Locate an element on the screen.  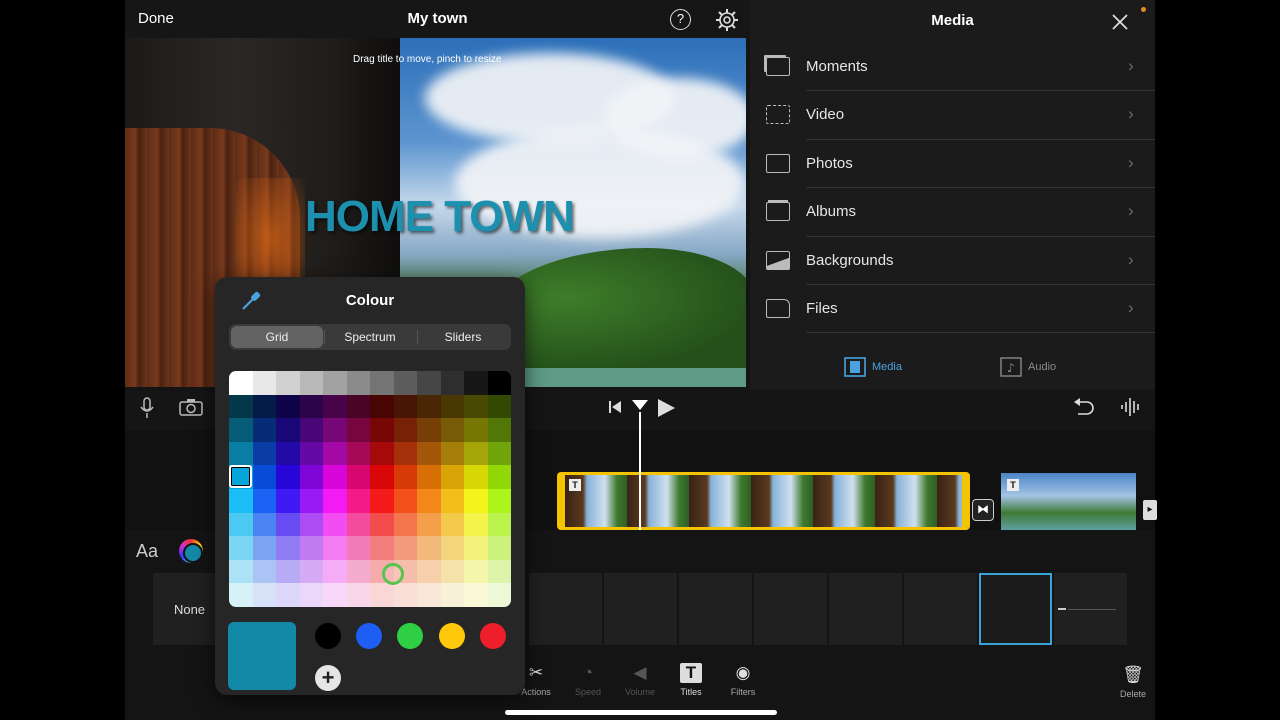
font-button: Aa is located at coordinates (147, 551).